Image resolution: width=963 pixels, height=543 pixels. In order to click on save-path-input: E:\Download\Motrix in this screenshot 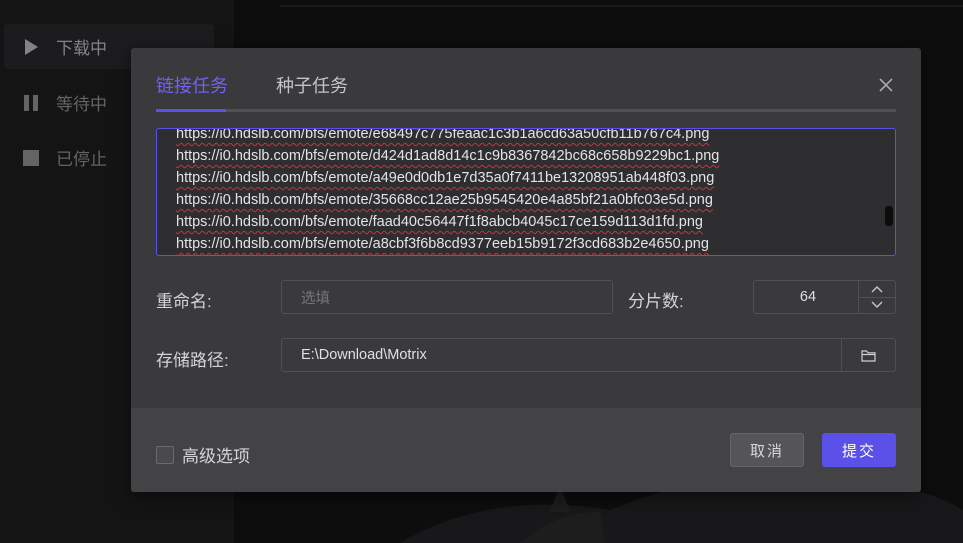, I will do `click(588, 355)`.